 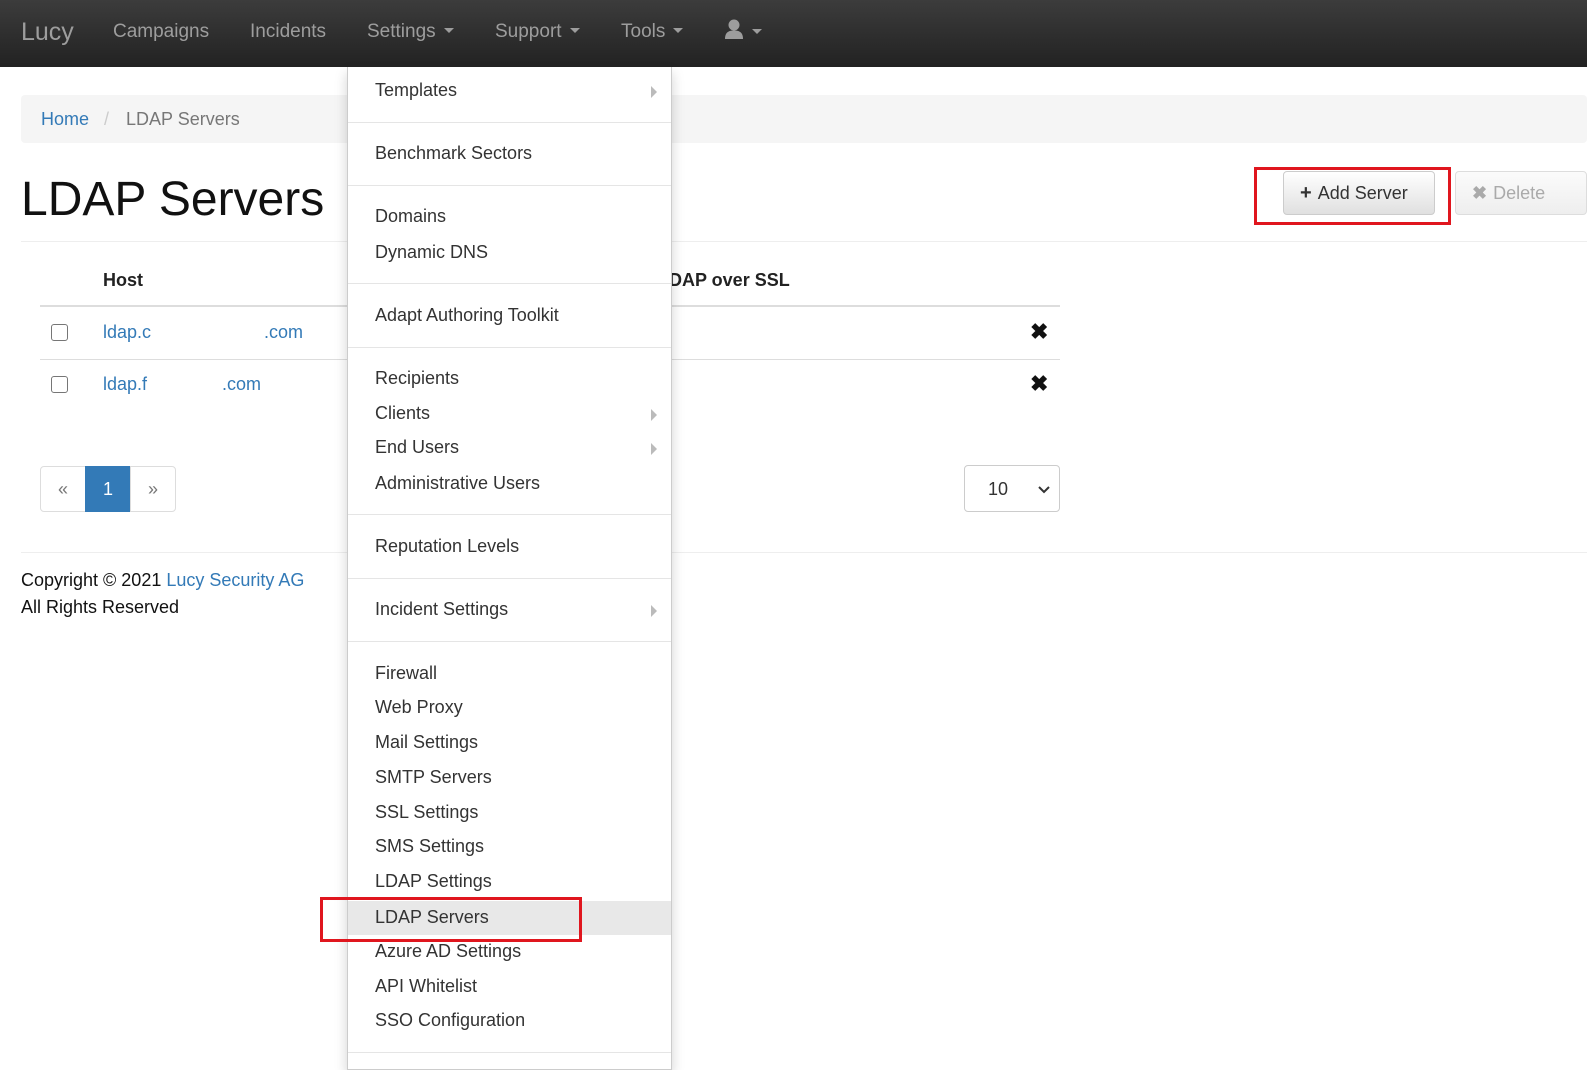 I want to click on menu-item-clients: Clients, so click(x=509, y=414).